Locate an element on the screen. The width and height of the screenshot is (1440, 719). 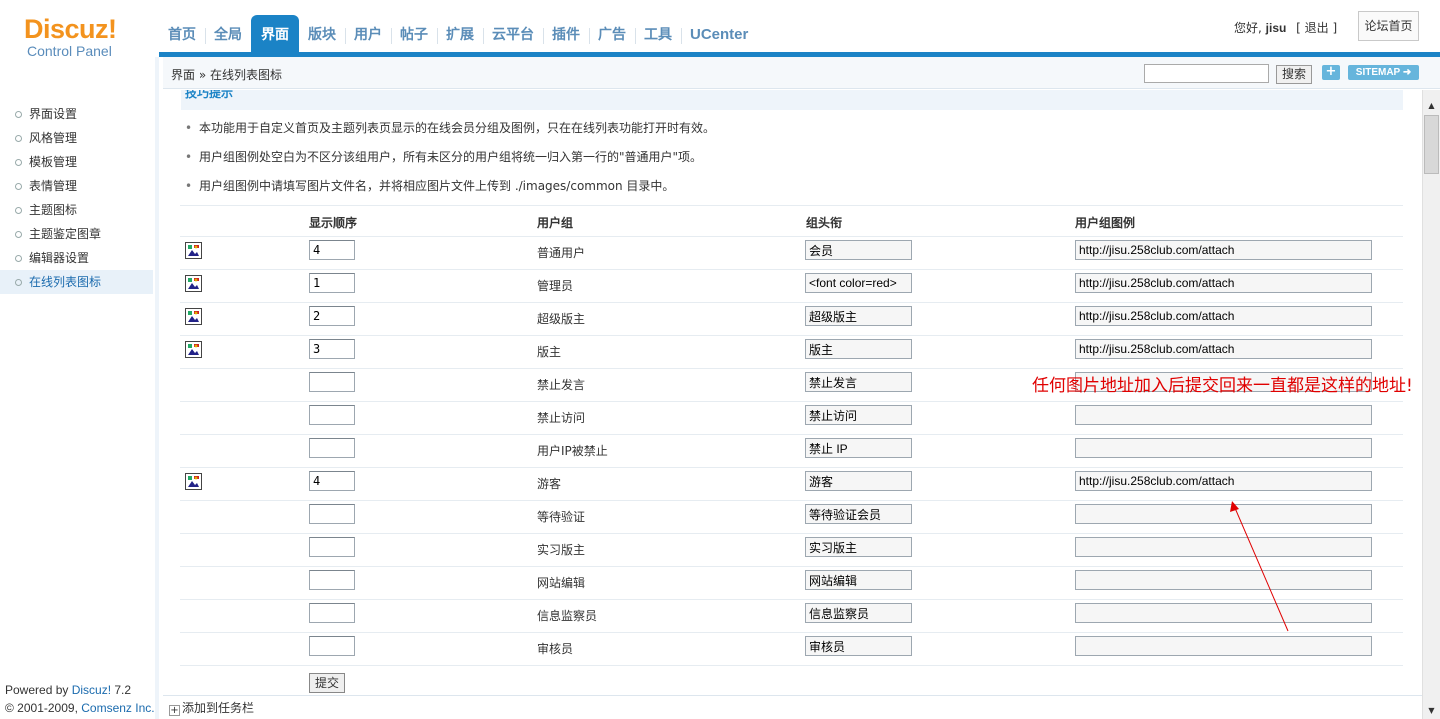
nav-tab: 首页 is located at coordinates (182, 33).